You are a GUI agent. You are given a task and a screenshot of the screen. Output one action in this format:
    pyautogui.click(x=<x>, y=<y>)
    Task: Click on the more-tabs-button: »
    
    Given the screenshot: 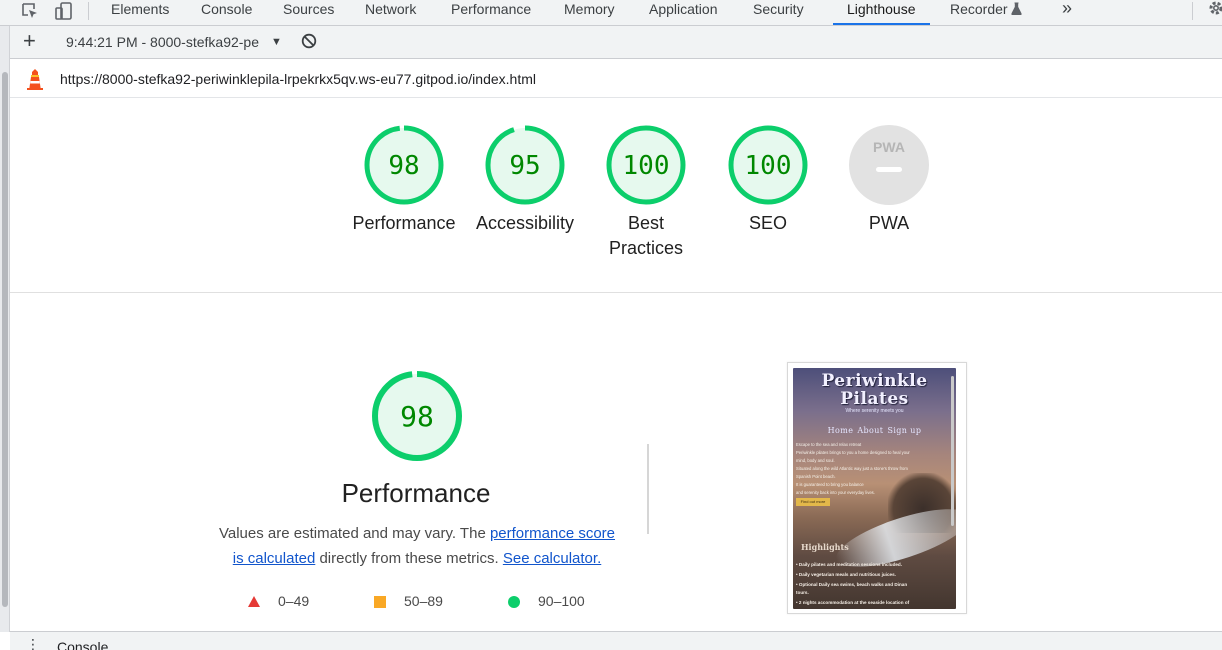 What is the action you would take?
    pyautogui.click(x=1067, y=12)
    